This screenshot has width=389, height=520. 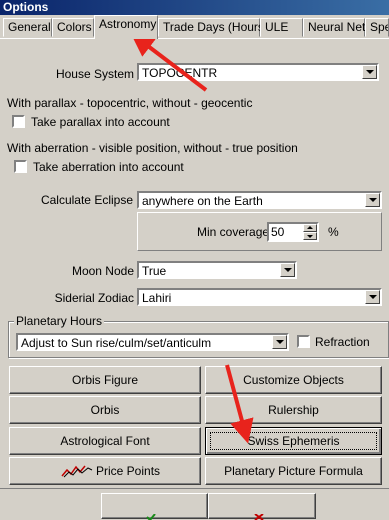 What do you see at coordinates (278, 232) in the screenshot?
I see `min-coverage-value: 50` at bounding box center [278, 232].